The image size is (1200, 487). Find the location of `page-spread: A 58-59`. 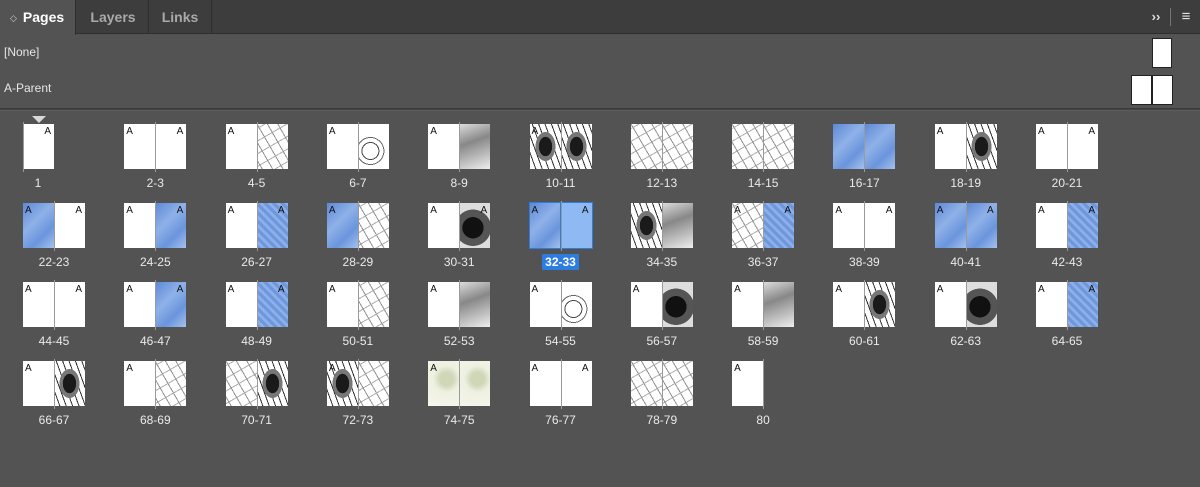

page-spread: A 58-59 is located at coordinates (763, 309).